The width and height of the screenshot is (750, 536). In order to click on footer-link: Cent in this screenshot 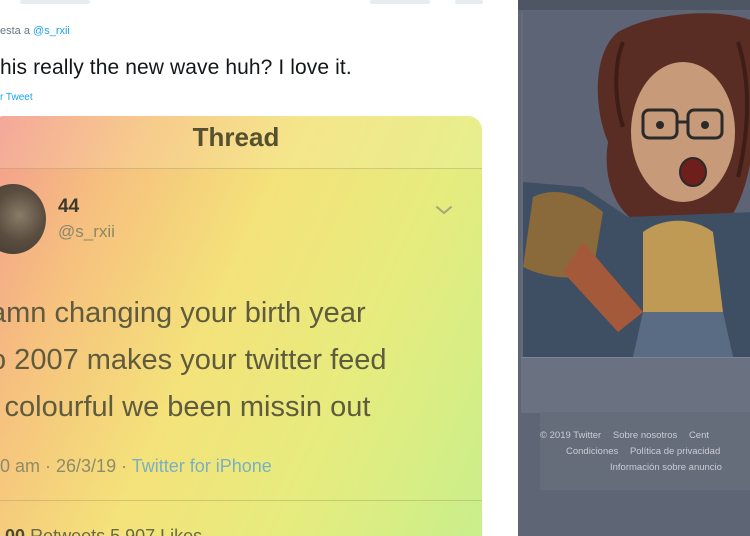, I will do `click(699, 435)`.